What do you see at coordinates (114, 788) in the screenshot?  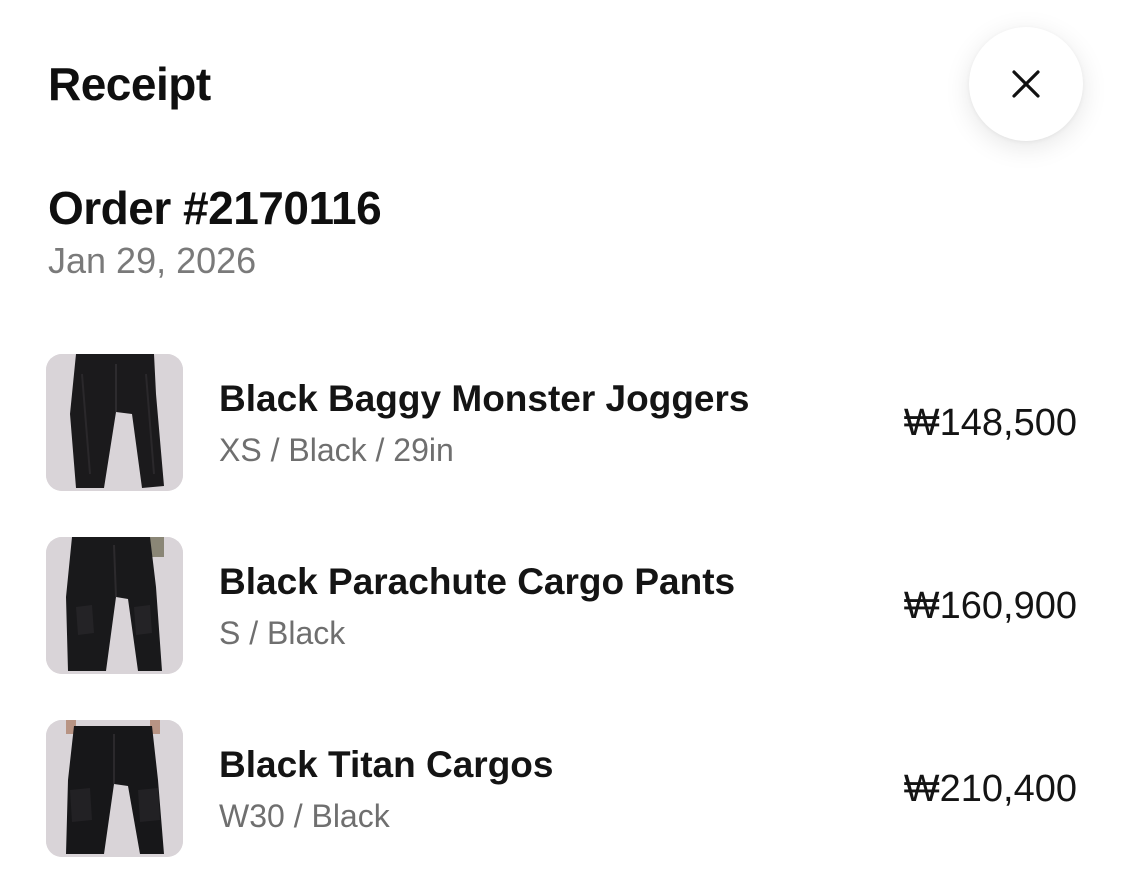 I see `product-image-titan-cargos` at bounding box center [114, 788].